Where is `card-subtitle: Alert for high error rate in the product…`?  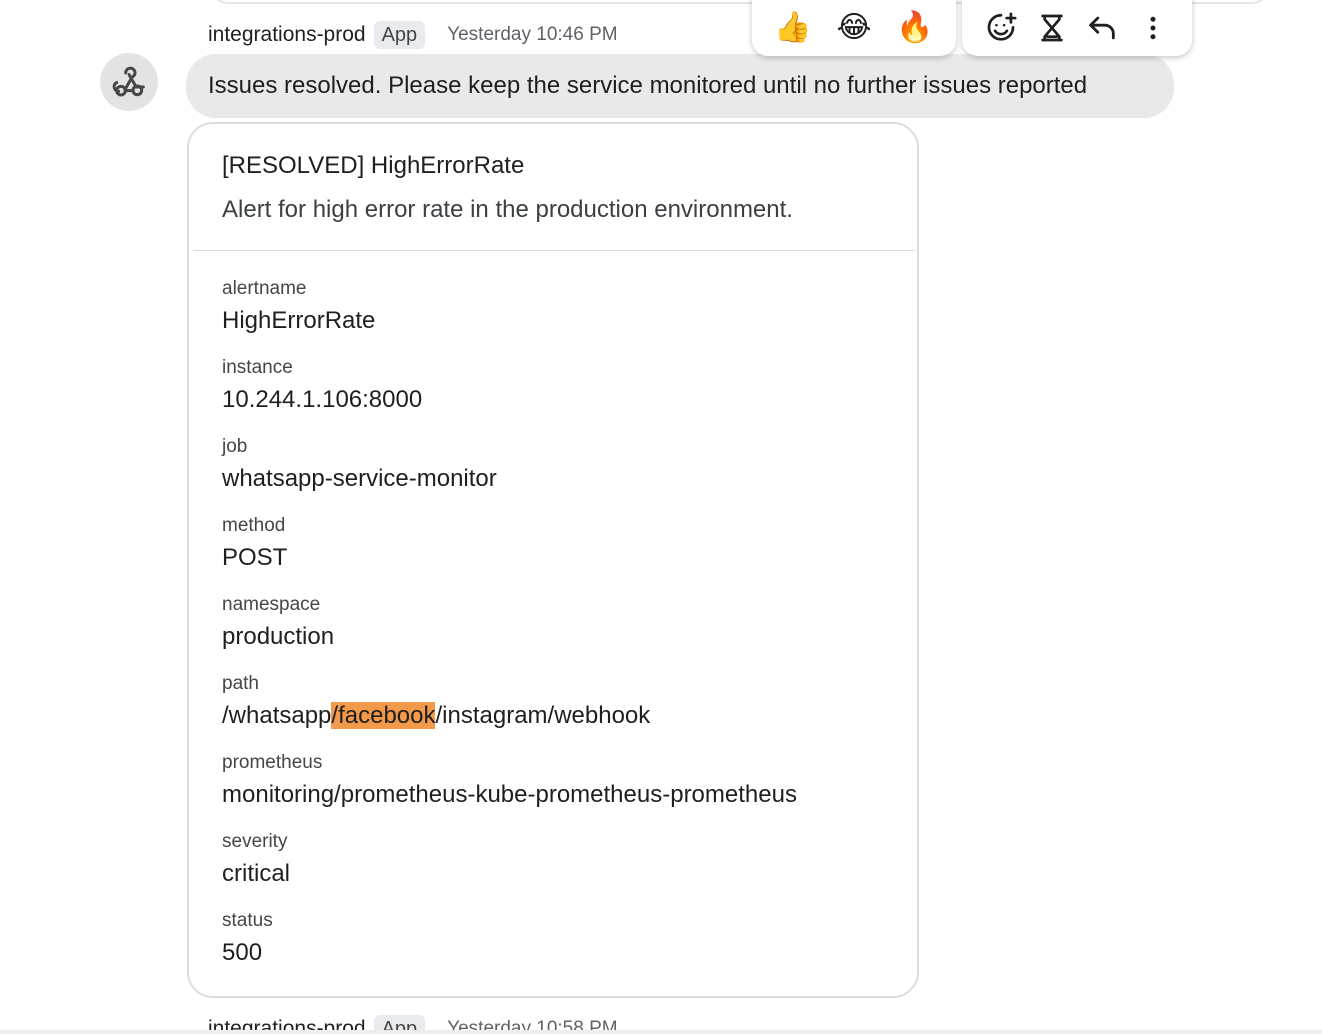 card-subtitle: Alert for high error rate in the product… is located at coordinates (507, 209).